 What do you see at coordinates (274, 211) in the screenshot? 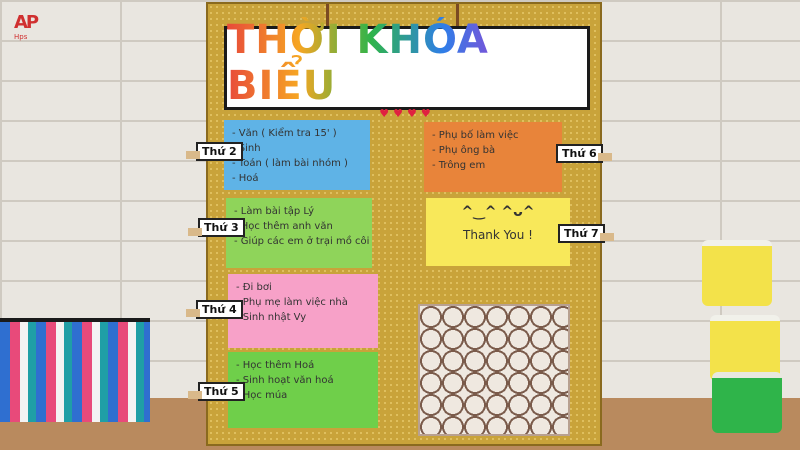
I see `card-line: - Làm bài tập Lý` at bounding box center [274, 211].